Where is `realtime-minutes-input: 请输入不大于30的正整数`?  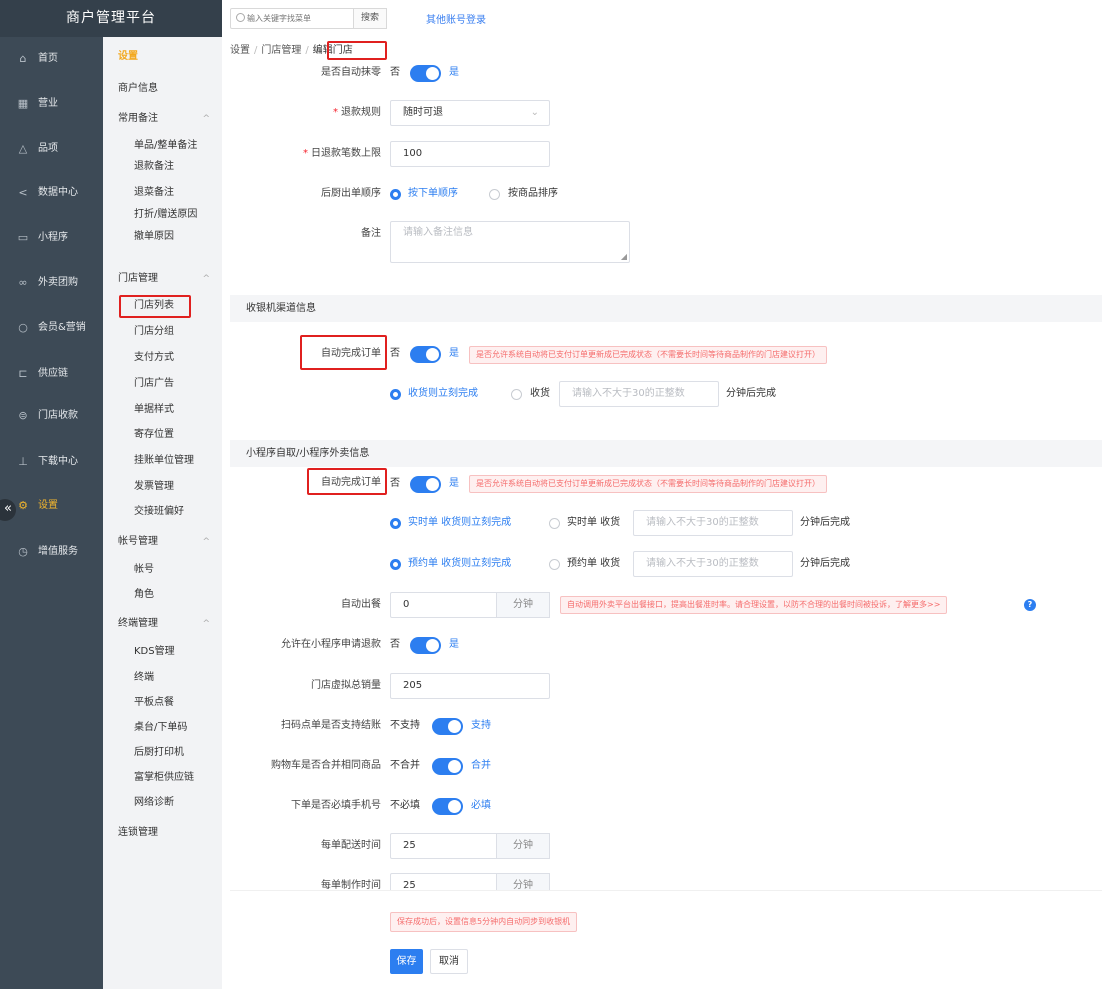
realtime-minutes-input: 请输入不大于30的正整数 is located at coordinates (713, 523).